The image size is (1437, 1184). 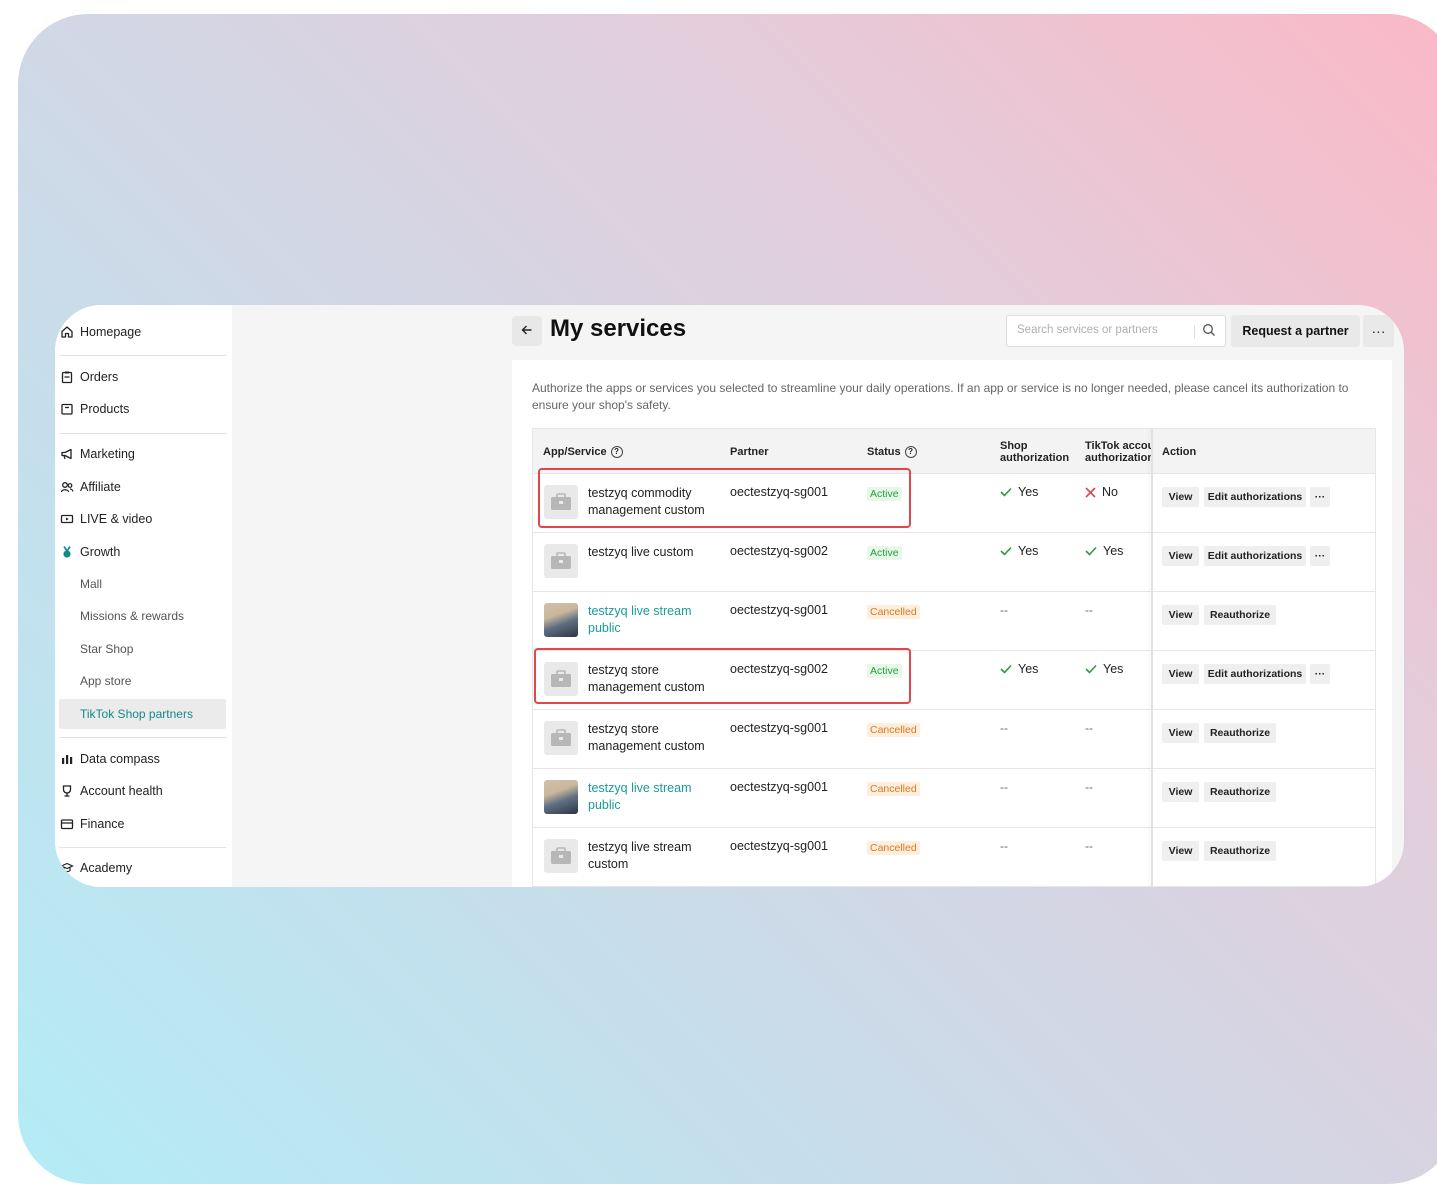 What do you see at coordinates (142, 584) in the screenshot?
I see `sidebar-item-mall: Mall` at bounding box center [142, 584].